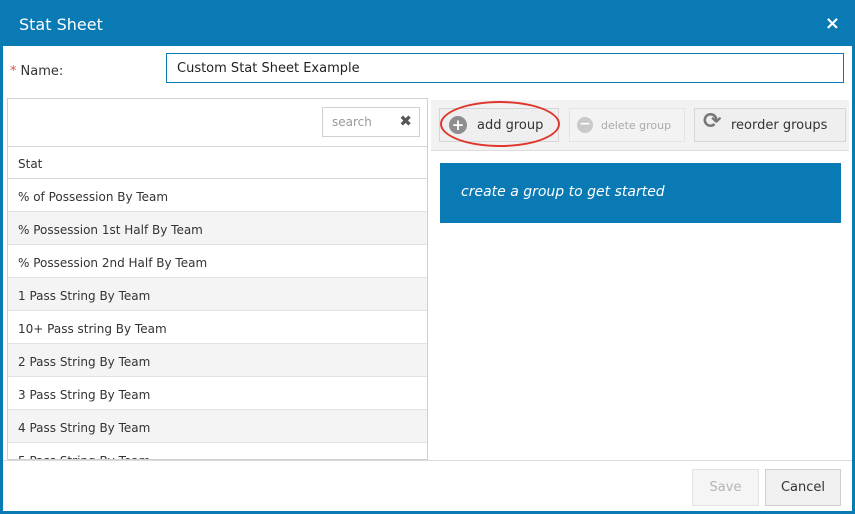 This screenshot has height=514, width=855. I want to click on minus-circle-icon: −, so click(585, 125).